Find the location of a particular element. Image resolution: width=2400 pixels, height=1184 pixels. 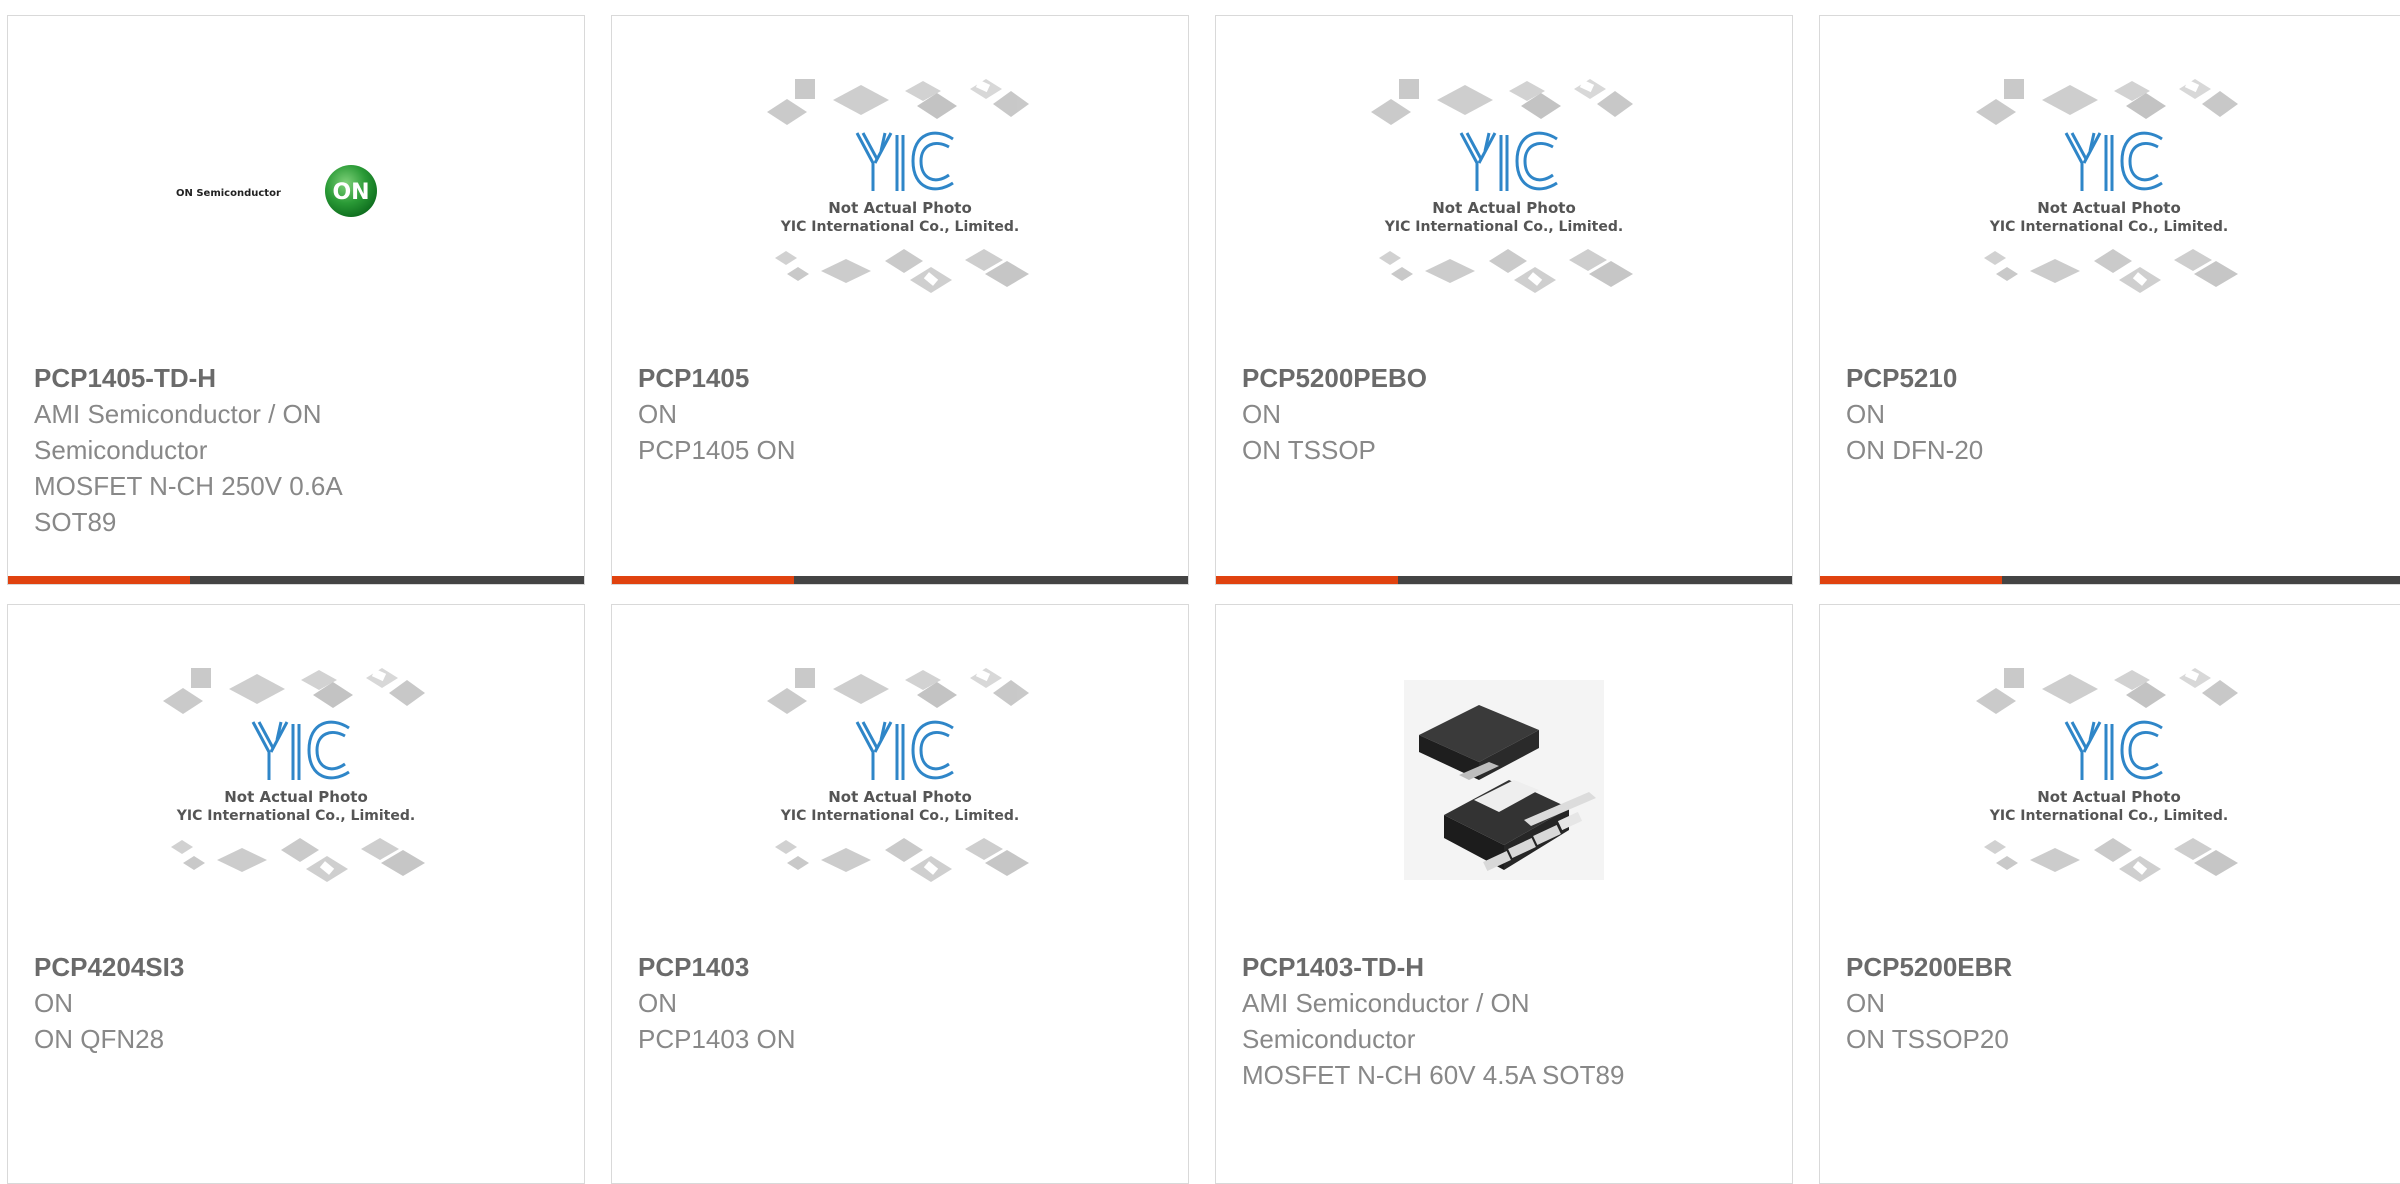

product-image-on-semiconductor-logo: ON Semiconductor ON is located at coordinates (296, 191).